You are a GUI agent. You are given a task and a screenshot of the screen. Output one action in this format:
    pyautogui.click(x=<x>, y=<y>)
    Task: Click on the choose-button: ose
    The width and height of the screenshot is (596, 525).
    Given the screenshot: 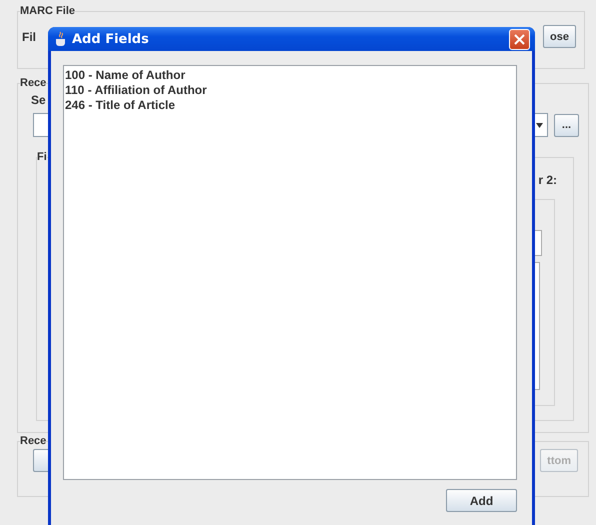 What is the action you would take?
    pyautogui.click(x=559, y=36)
    